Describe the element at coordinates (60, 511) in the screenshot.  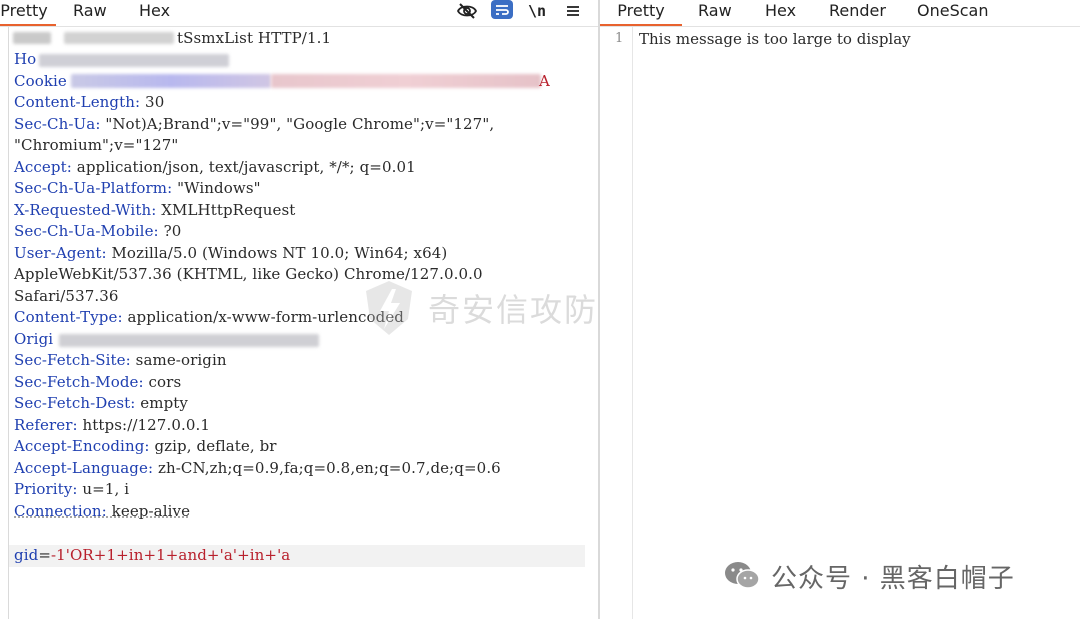
I see `header-name: Connection:` at that location.